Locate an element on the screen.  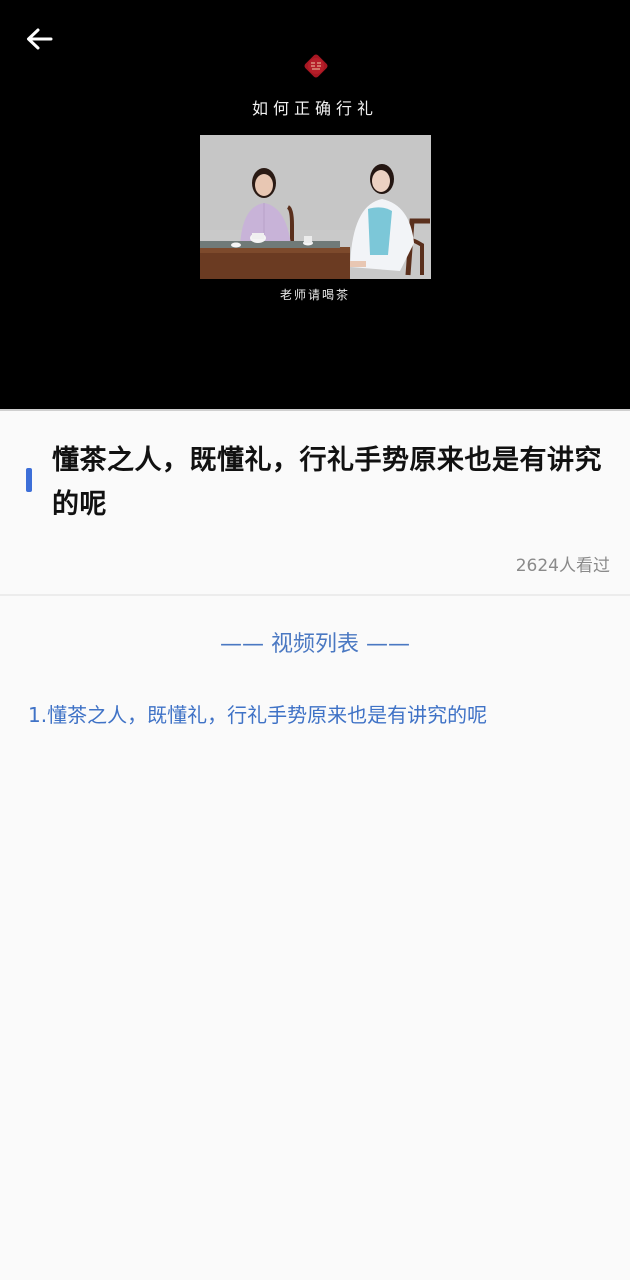
video-overlay-title: 如何正确行礼 is located at coordinates (314, 108).